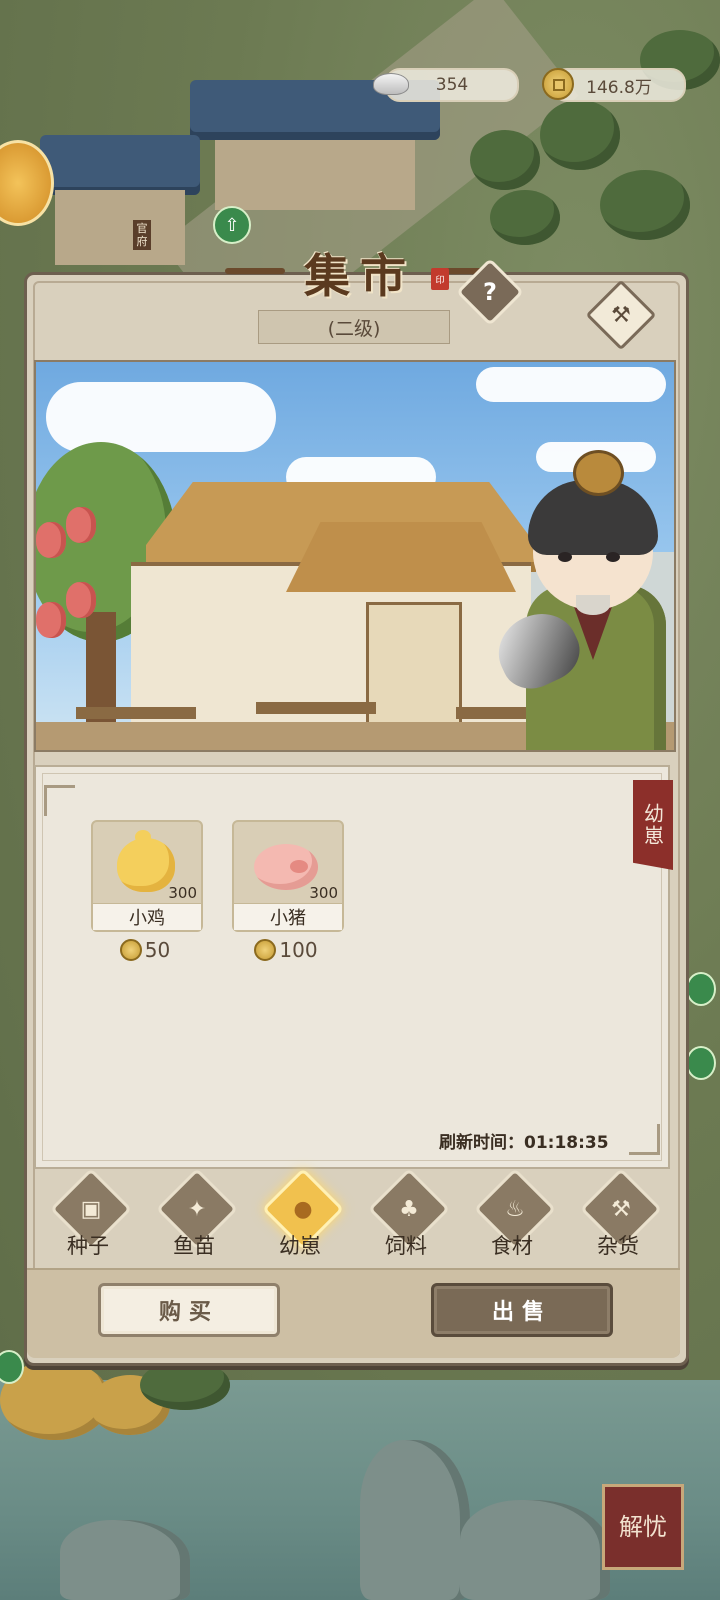 The image size is (720, 1600). Describe the element at coordinates (157, 950) in the screenshot. I see `goods-price-value: 50` at that location.